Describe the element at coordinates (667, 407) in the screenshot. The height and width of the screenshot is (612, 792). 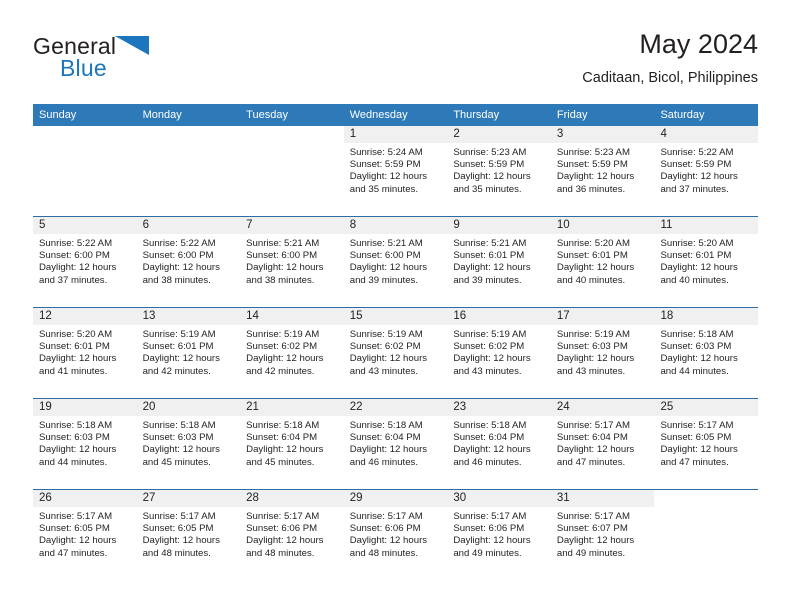
I see `day-number: 25` at that location.